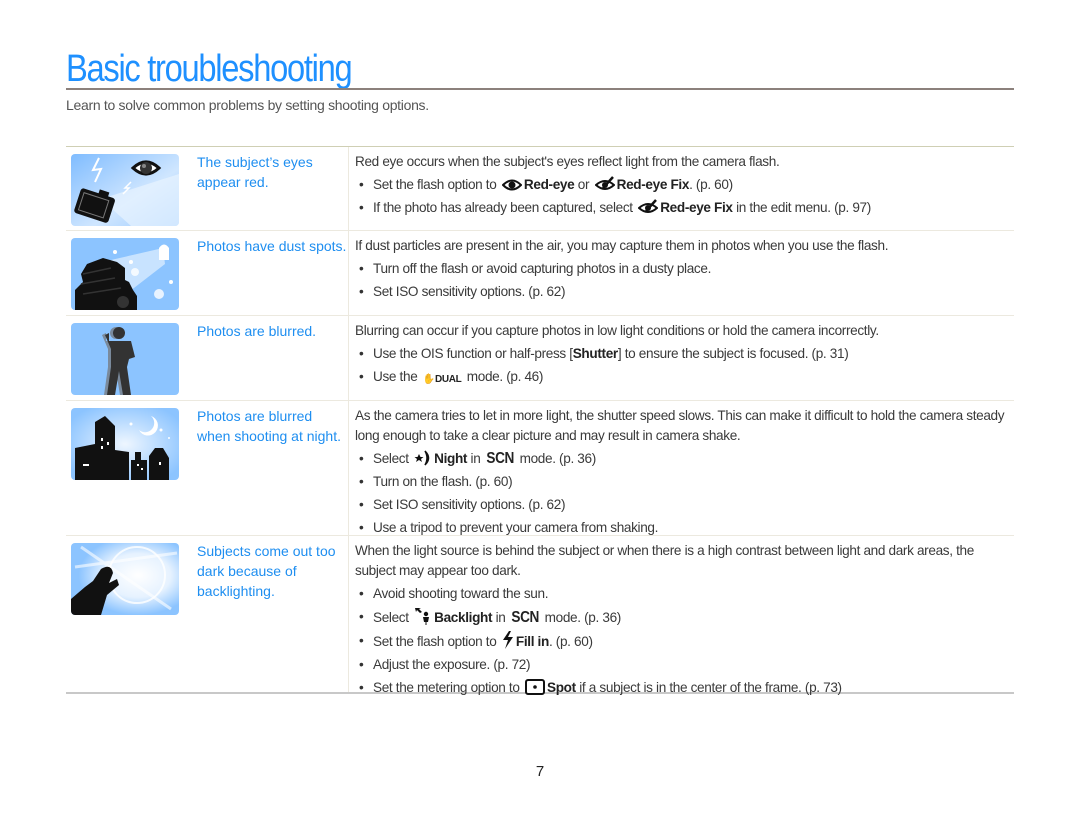  I want to click on bullet-item: Set the flash option to Fill in. (p. 60), so click(684, 641).